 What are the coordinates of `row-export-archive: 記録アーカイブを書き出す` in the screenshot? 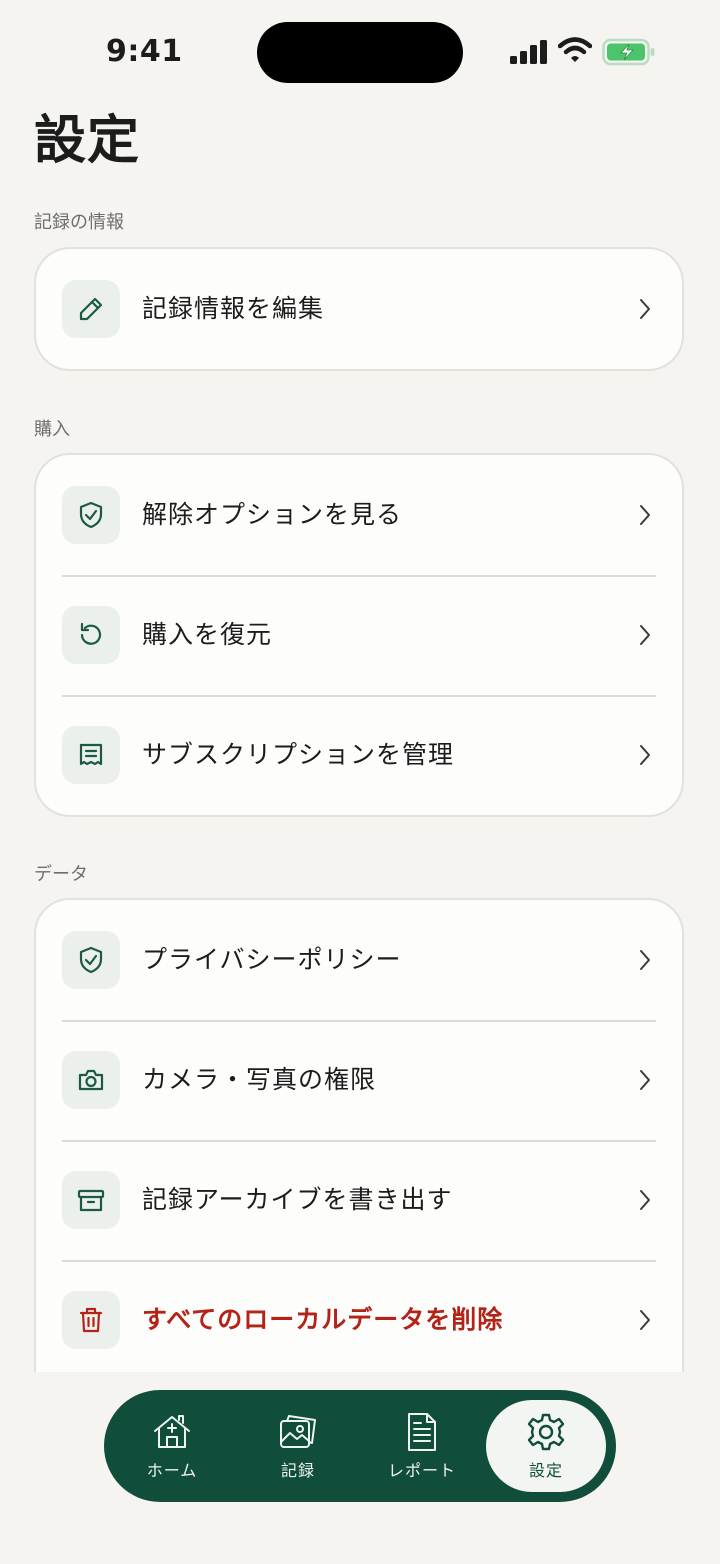 It's located at (359, 1200).